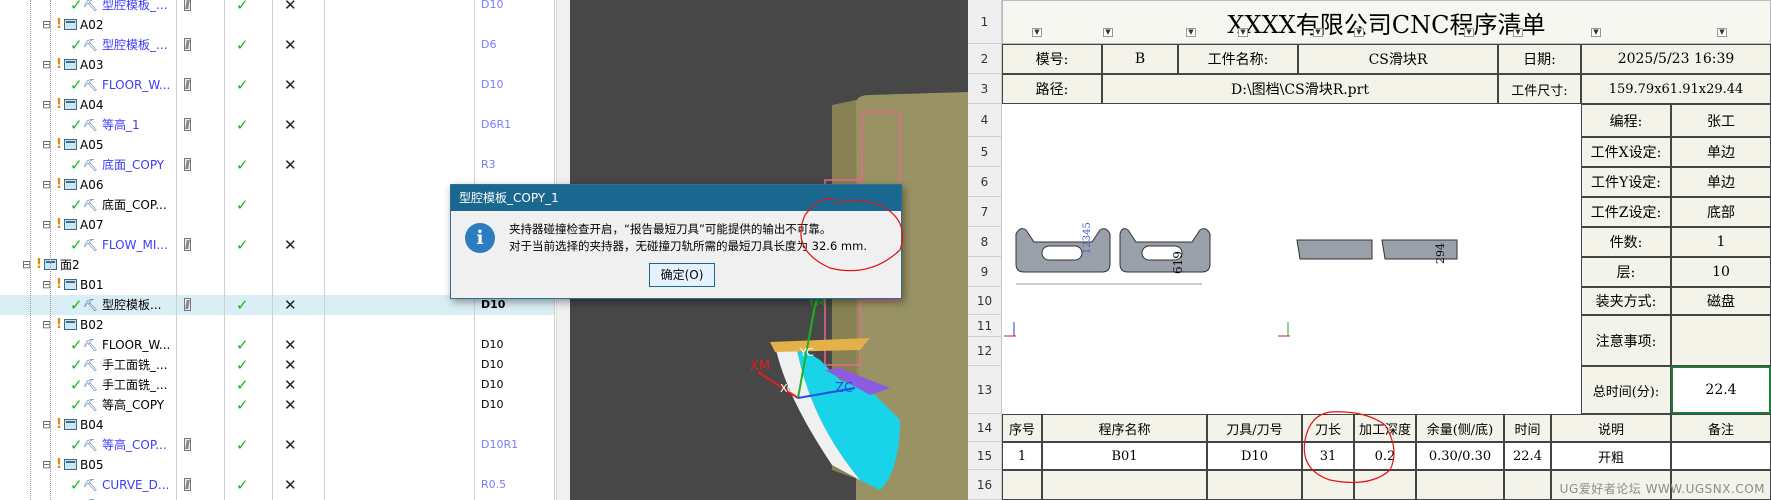  What do you see at coordinates (1238, 59) in the screenshot?
I see `part-name-label: 工件名称:` at bounding box center [1238, 59].